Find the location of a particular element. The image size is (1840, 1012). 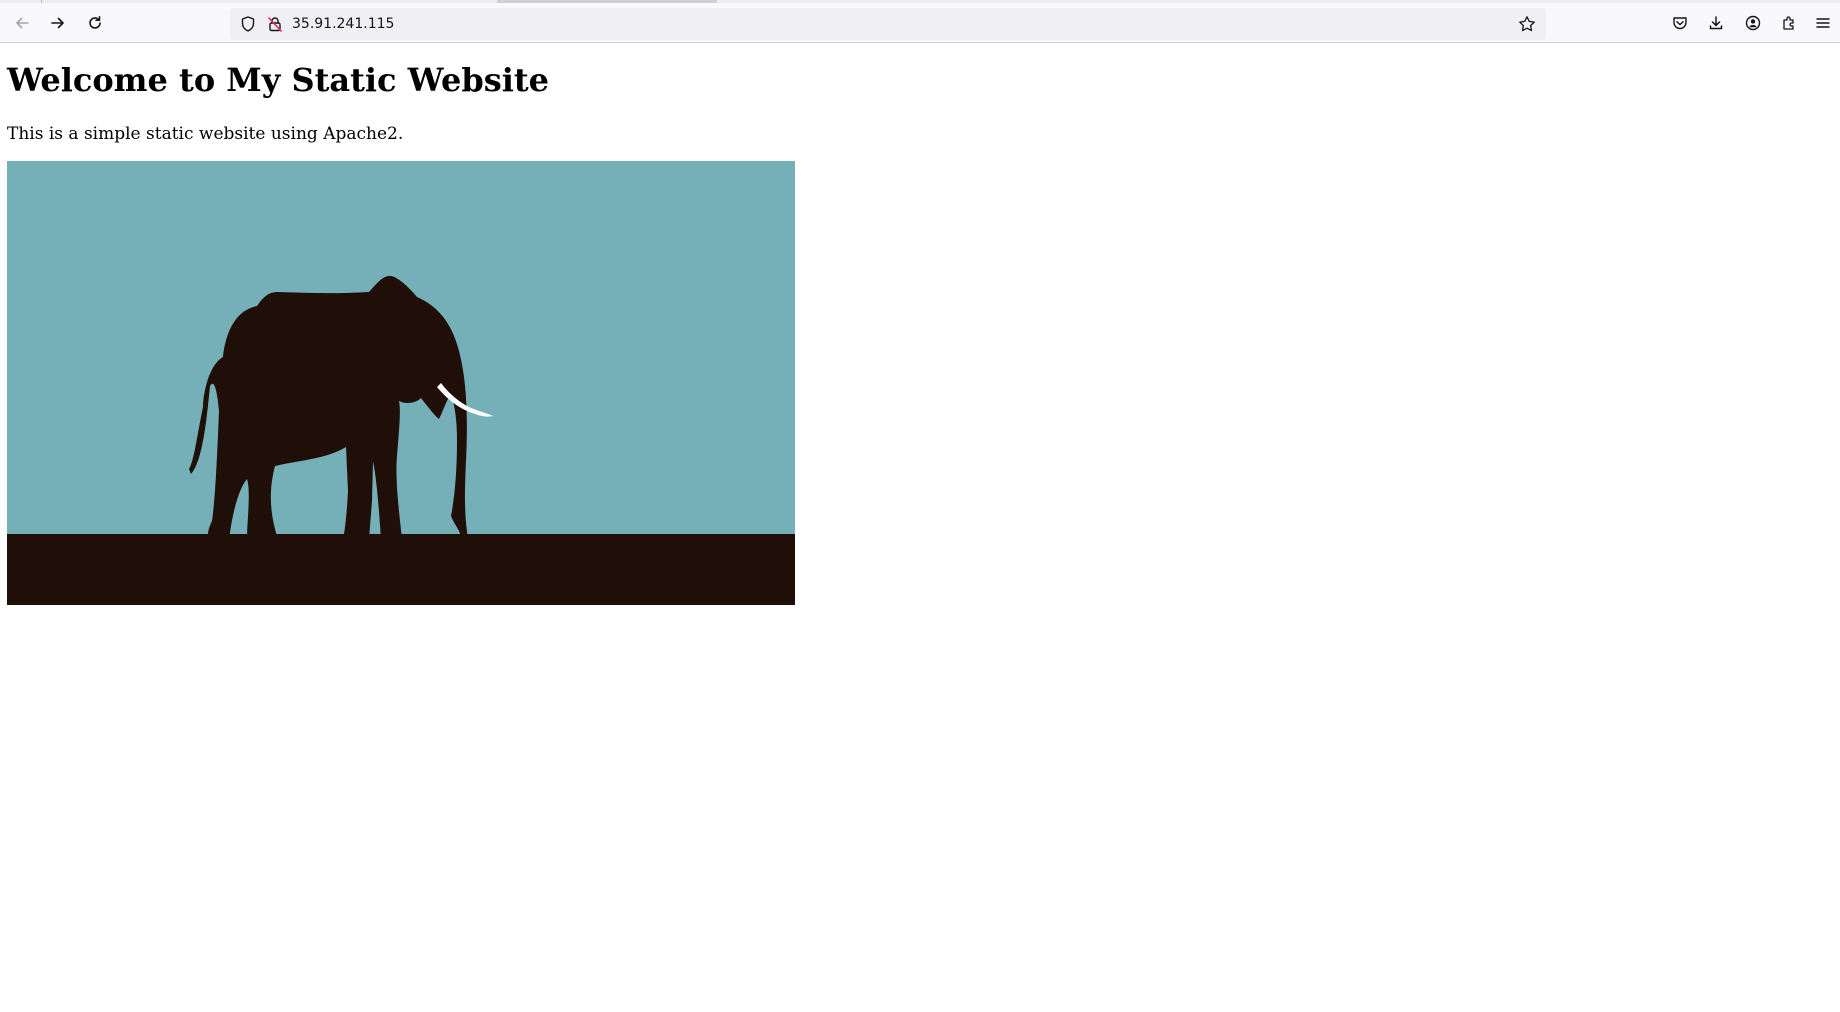

pocket-button is located at coordinates (1680, 23).